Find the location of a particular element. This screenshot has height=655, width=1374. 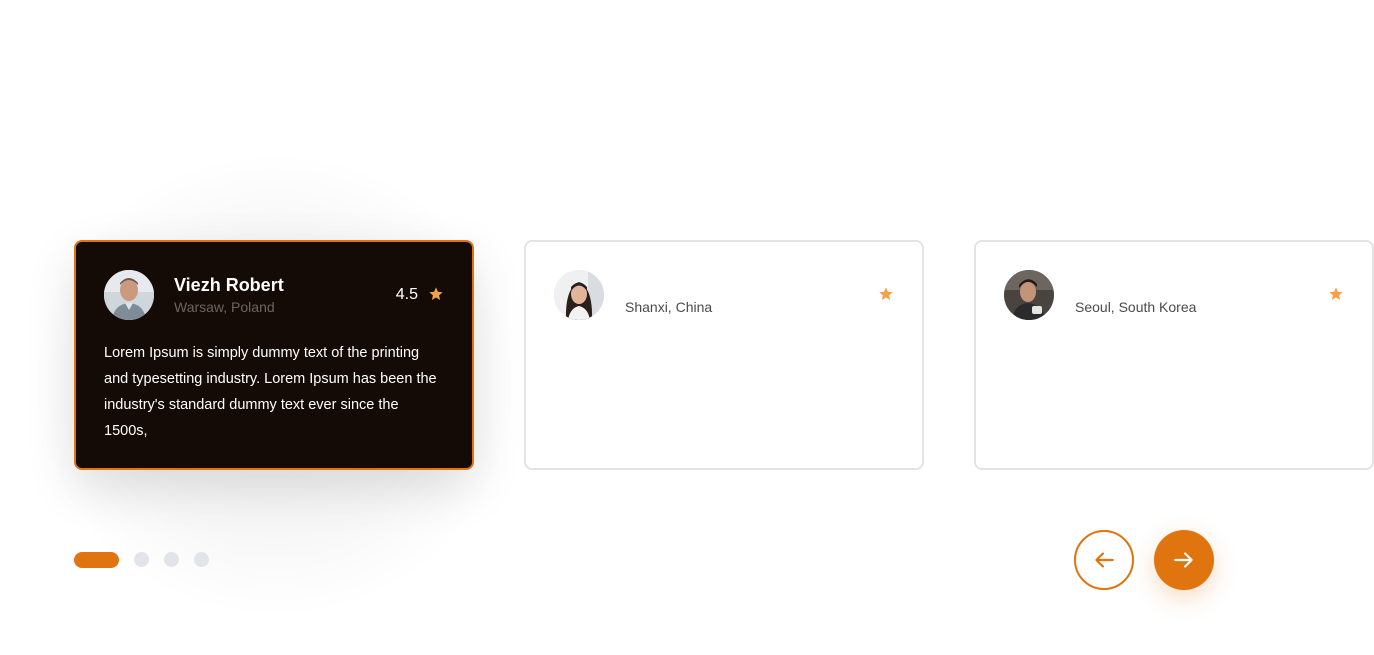

pagination-dot-active is located at coordinates (96, 560).